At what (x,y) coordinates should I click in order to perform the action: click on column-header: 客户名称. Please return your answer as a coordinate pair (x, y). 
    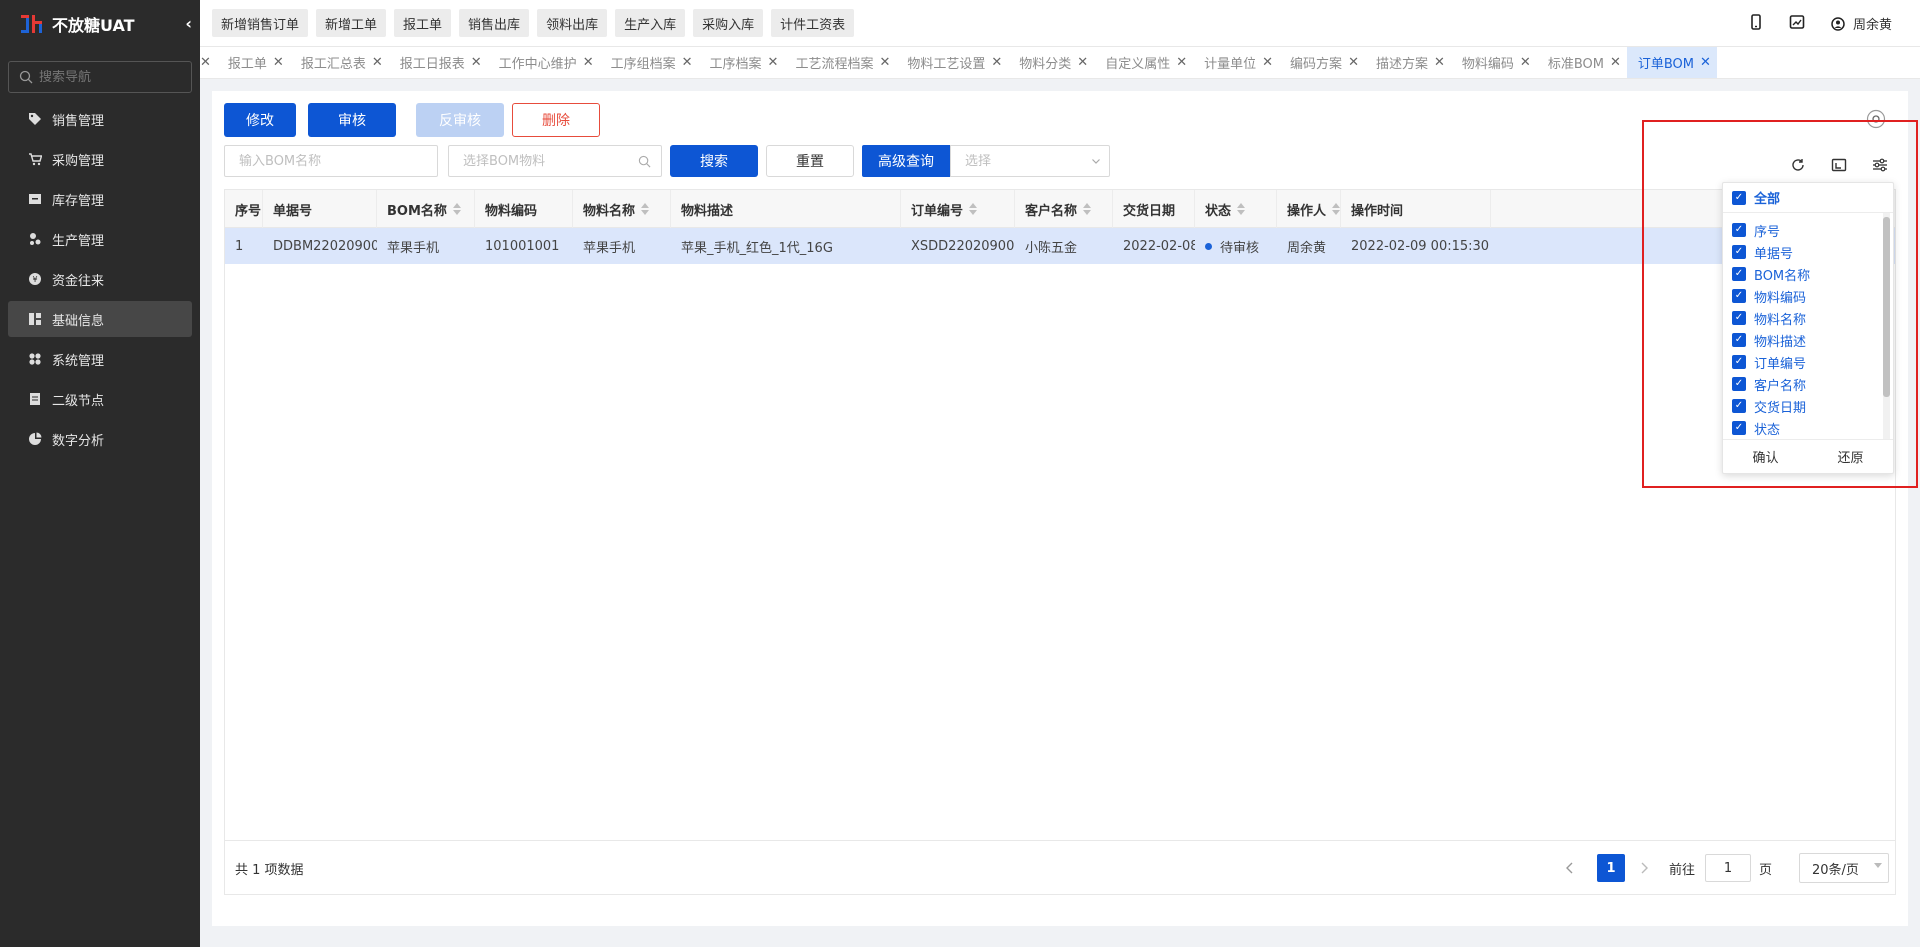
    Looking at the image, I should click on (1064, 209).